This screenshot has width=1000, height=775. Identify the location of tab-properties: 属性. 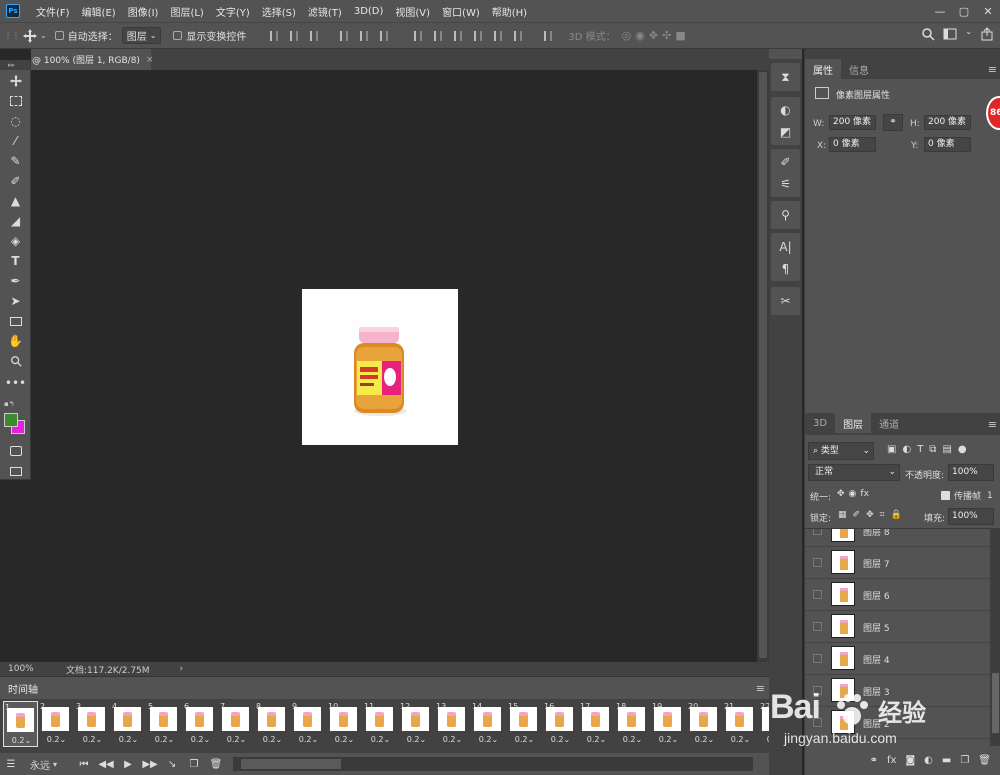
(823, 69).